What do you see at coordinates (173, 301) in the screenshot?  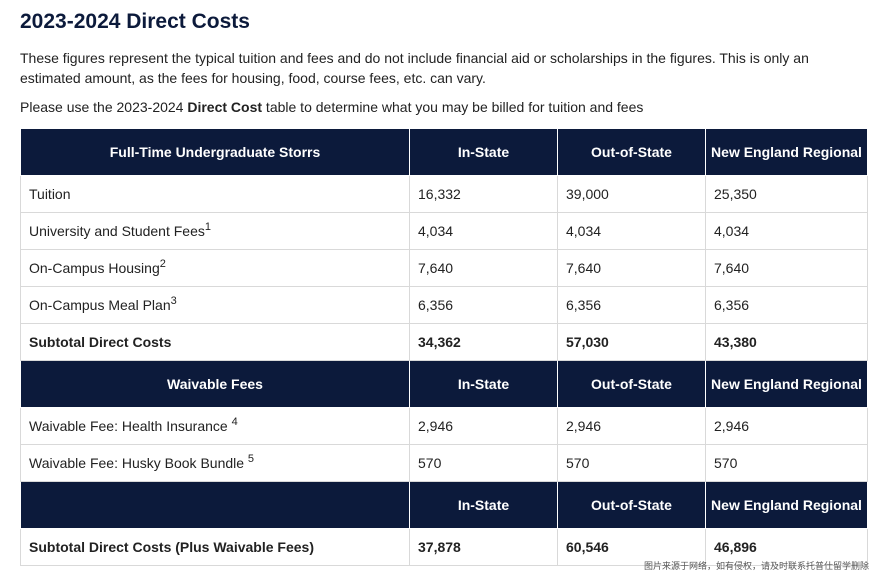 I see `footnote-marker: 3` at bounding box center [173, 301].